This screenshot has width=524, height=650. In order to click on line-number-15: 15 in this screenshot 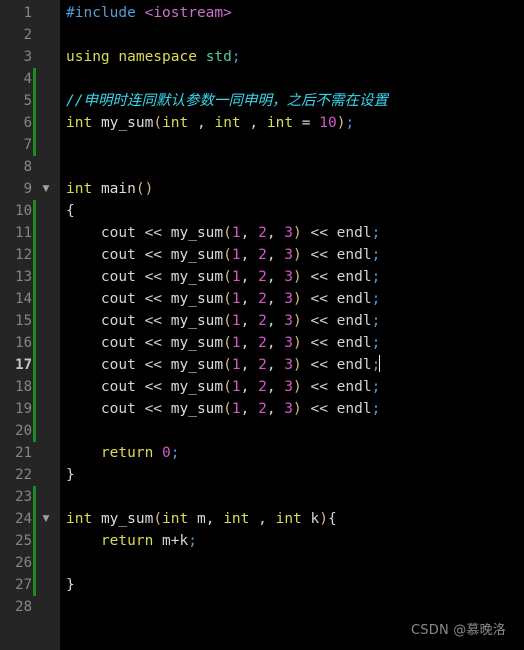, I will do `click(30, 321)`.